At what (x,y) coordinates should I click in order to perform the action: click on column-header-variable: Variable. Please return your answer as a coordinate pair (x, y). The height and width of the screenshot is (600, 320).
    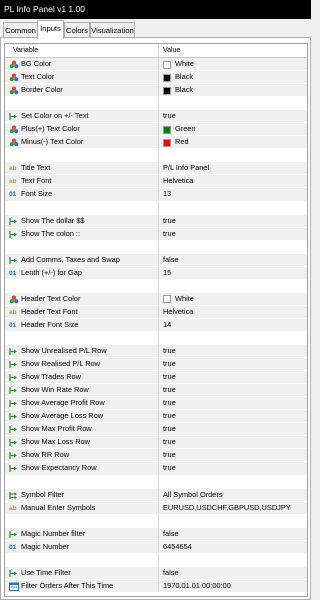
    Looking at the image, I should click on (25, 51).